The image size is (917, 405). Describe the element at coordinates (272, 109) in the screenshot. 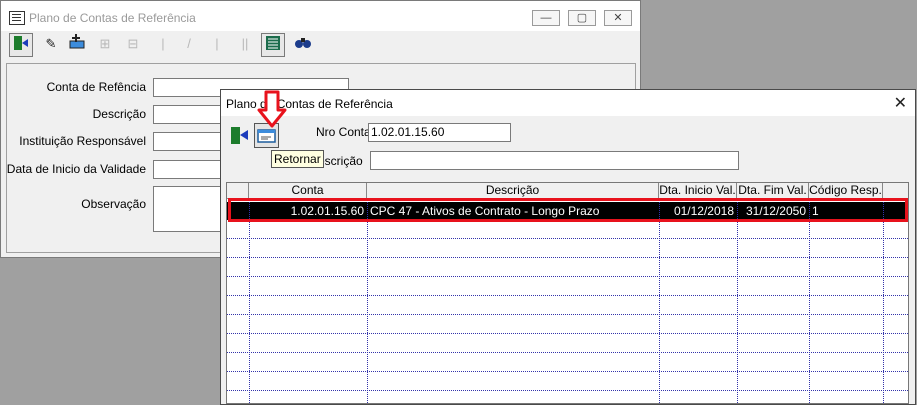

I see `red-arrow-icon` at that location.